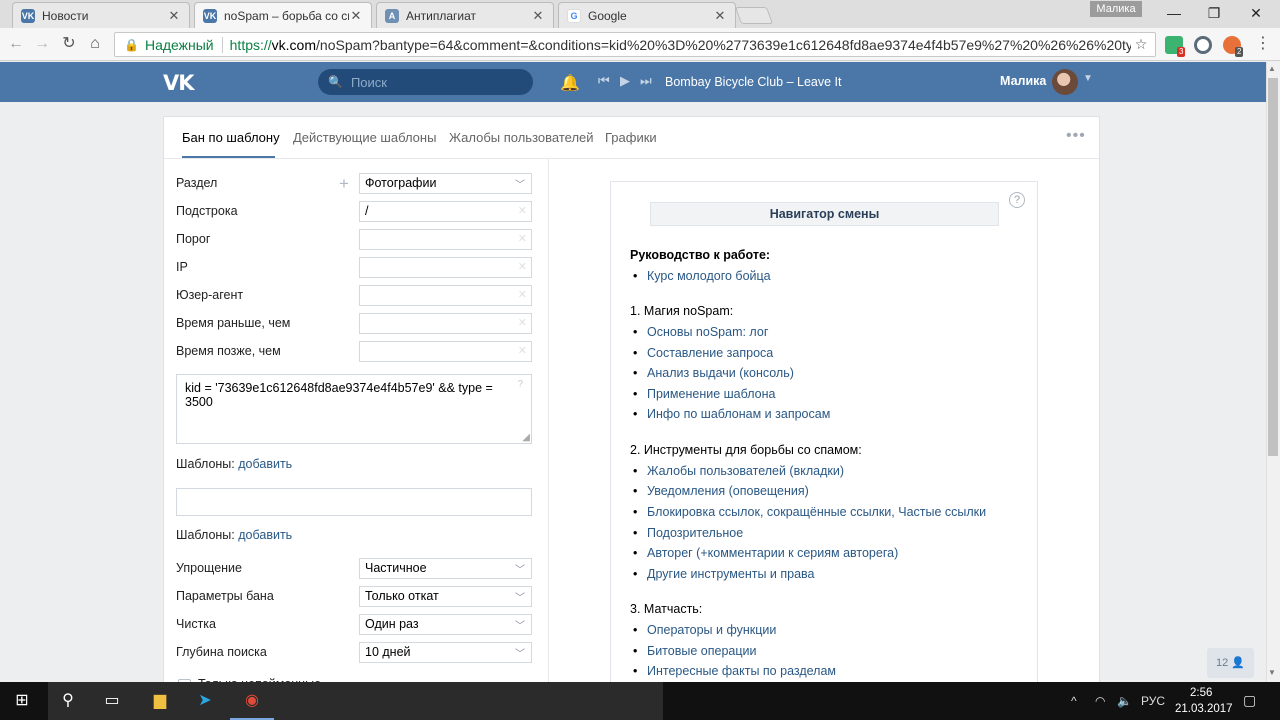 The image size is (1280, 720). What do you see at coordinates (16, 44) in the screenshot?
I see `back-arrow-icon: ←` at bounding box center [16, 44].